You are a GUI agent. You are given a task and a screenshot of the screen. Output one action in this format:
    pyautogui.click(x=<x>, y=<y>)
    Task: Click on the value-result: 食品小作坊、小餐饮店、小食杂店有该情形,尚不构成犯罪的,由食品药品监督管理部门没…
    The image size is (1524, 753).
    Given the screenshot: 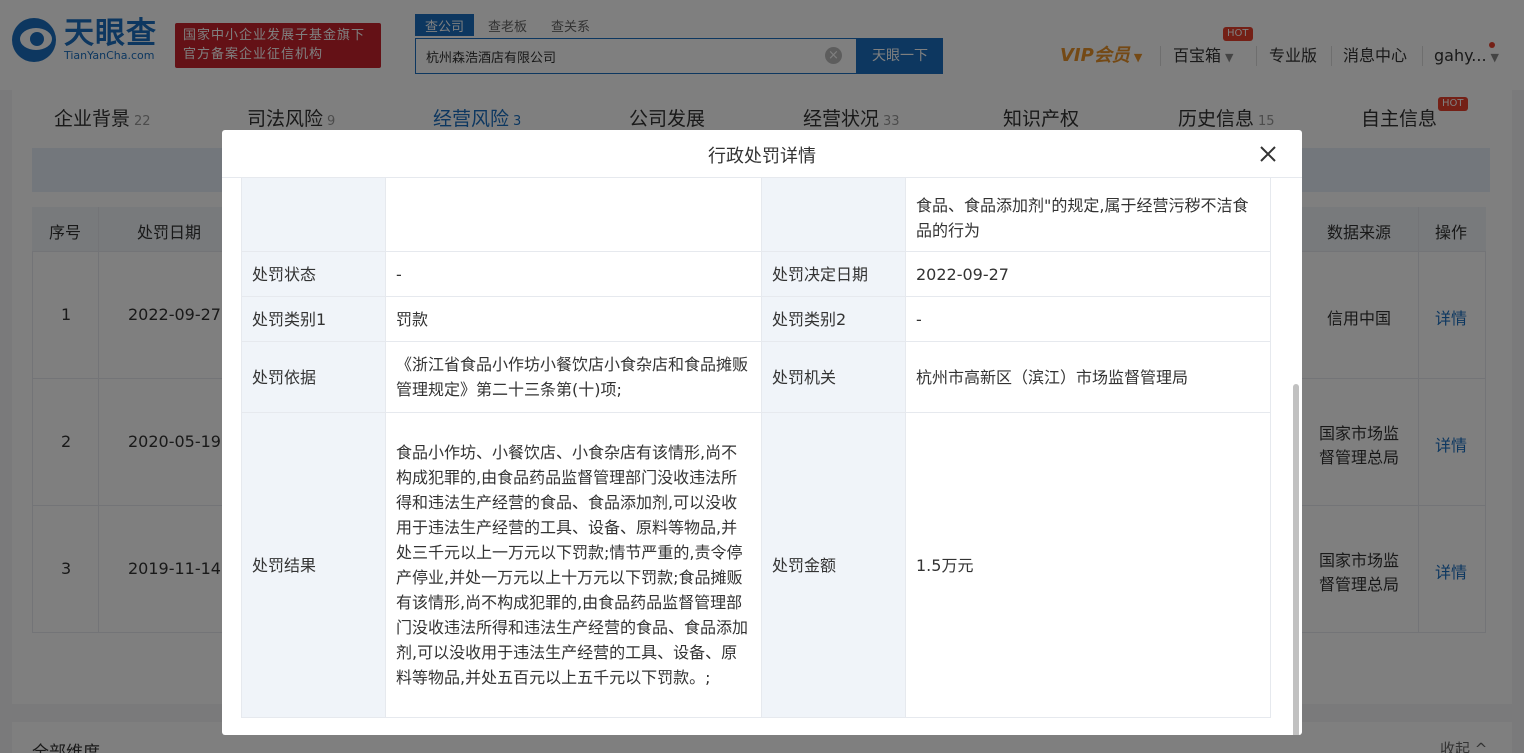 What is the action you would take?
    pyautogui.click(x=573, y=565)
    